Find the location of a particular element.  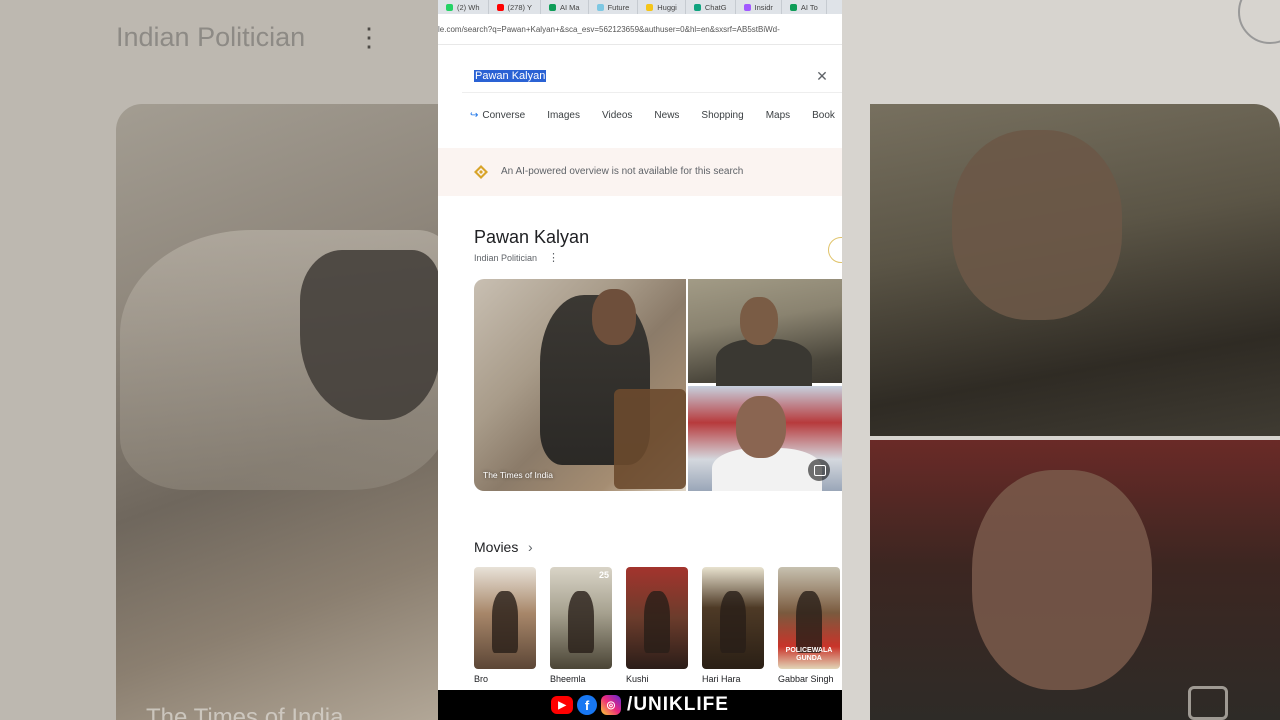

movie-card: Hari Hara is located at coordinates (733, 625).